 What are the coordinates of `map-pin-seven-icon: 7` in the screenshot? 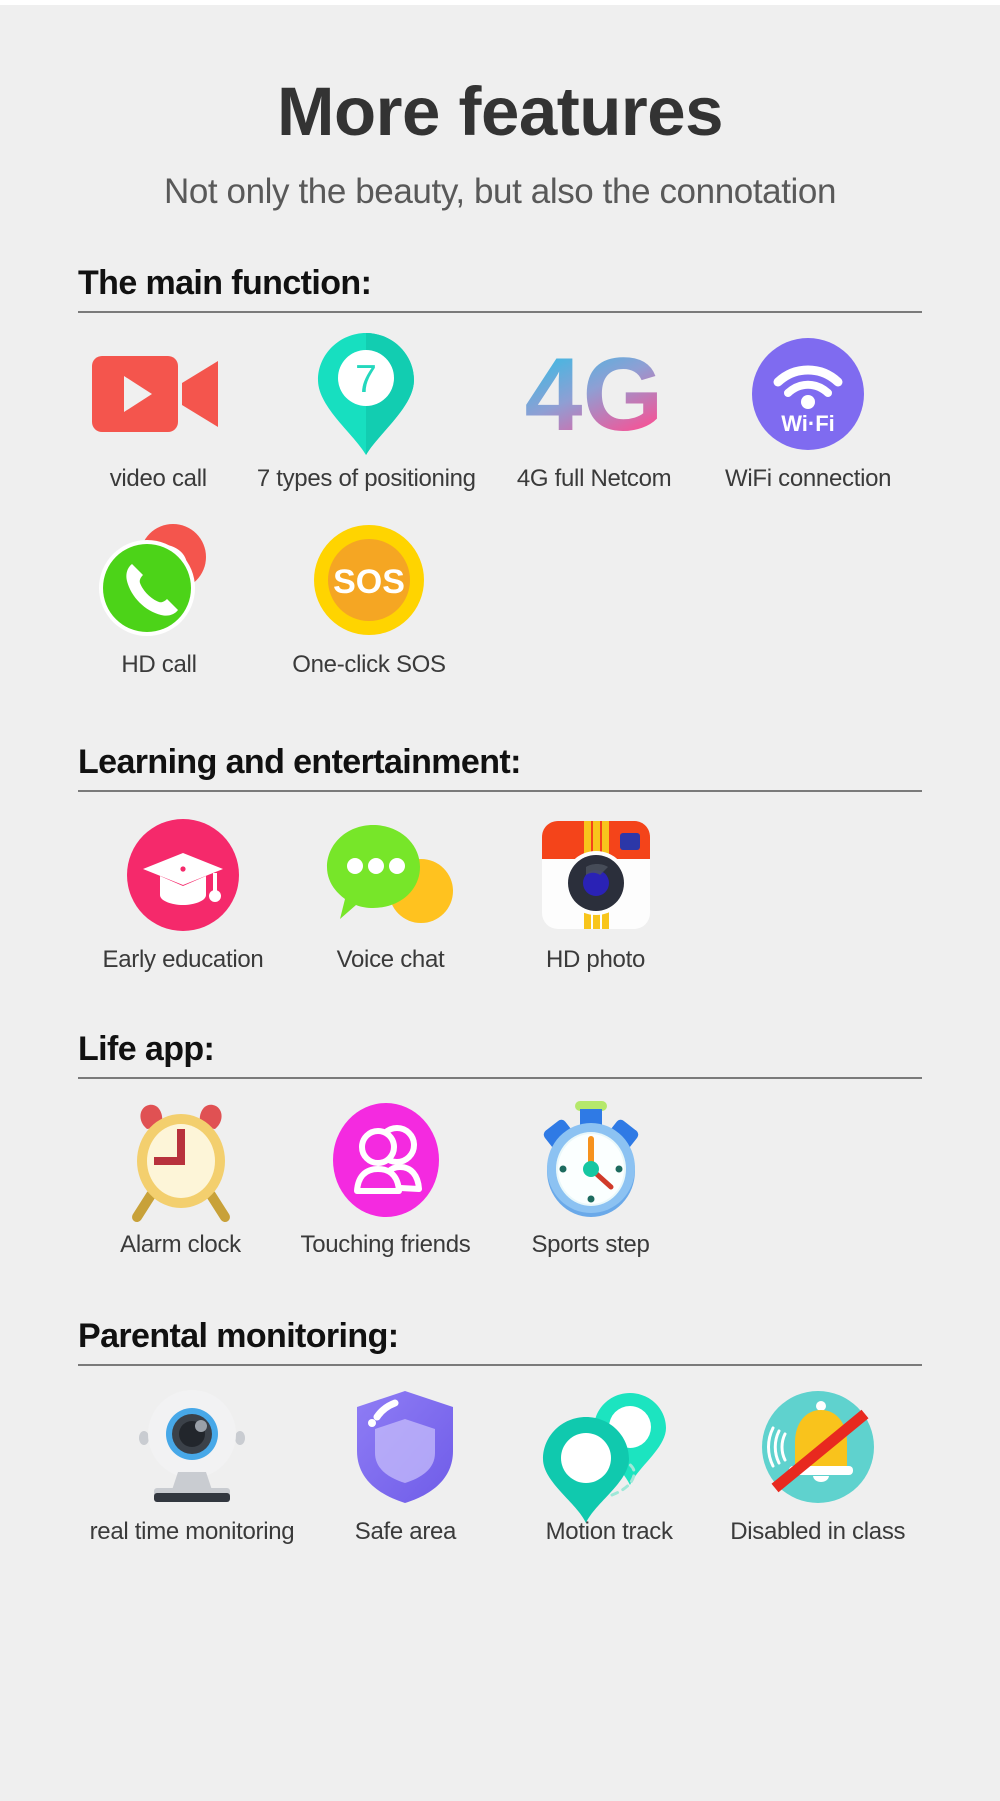 It's located at (366, 394).